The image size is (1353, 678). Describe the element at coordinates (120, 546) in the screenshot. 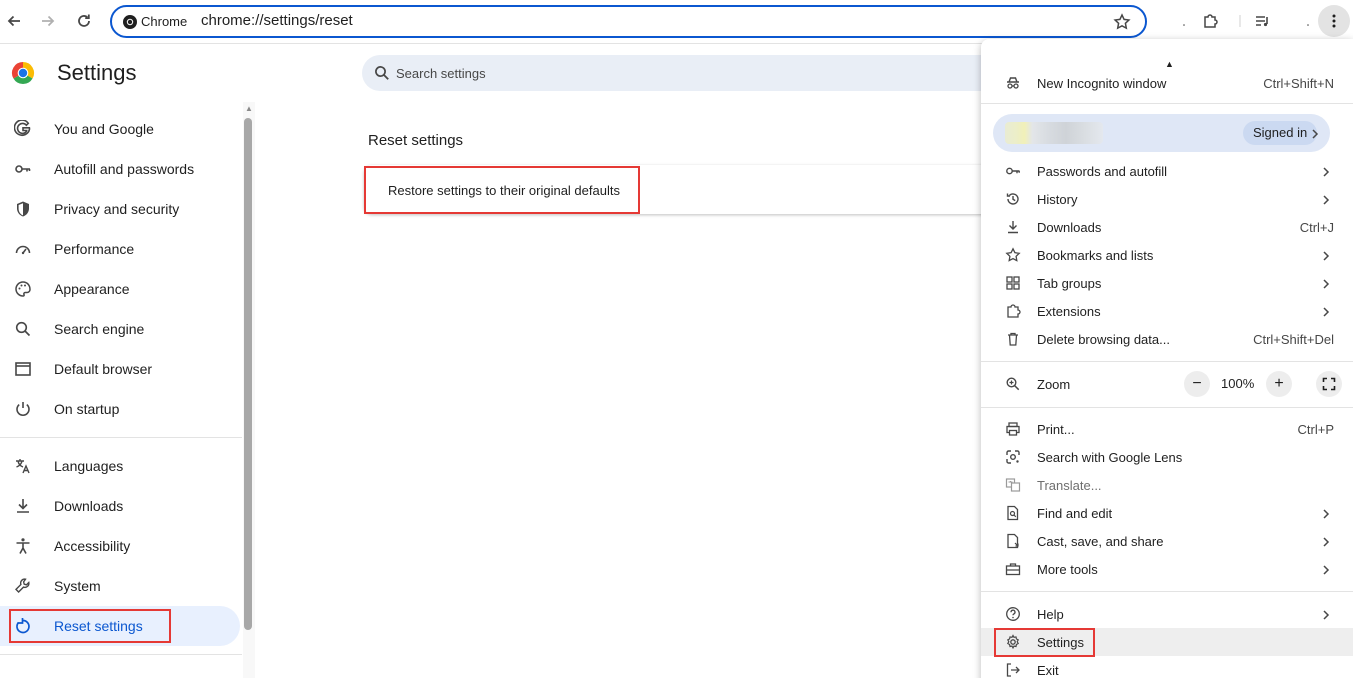

I see `sidebar-item-accessibility: Accessibility` at that location.